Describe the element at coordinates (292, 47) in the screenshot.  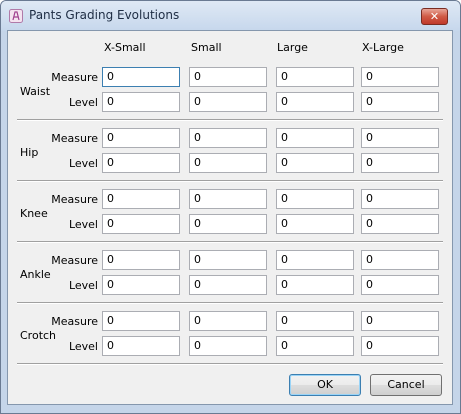
I see `column-header-large: Large` at that location.